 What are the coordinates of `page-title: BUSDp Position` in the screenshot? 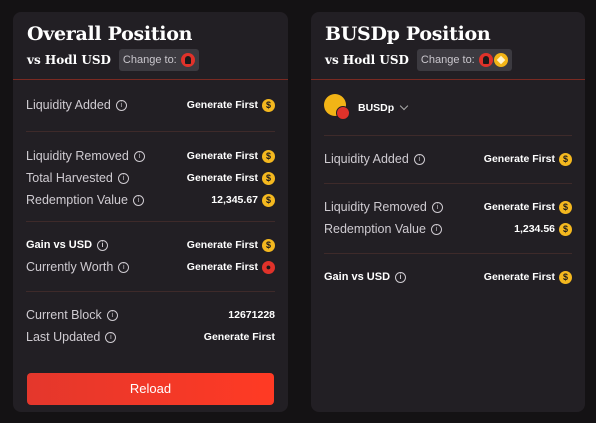 It's located at (408, 34).